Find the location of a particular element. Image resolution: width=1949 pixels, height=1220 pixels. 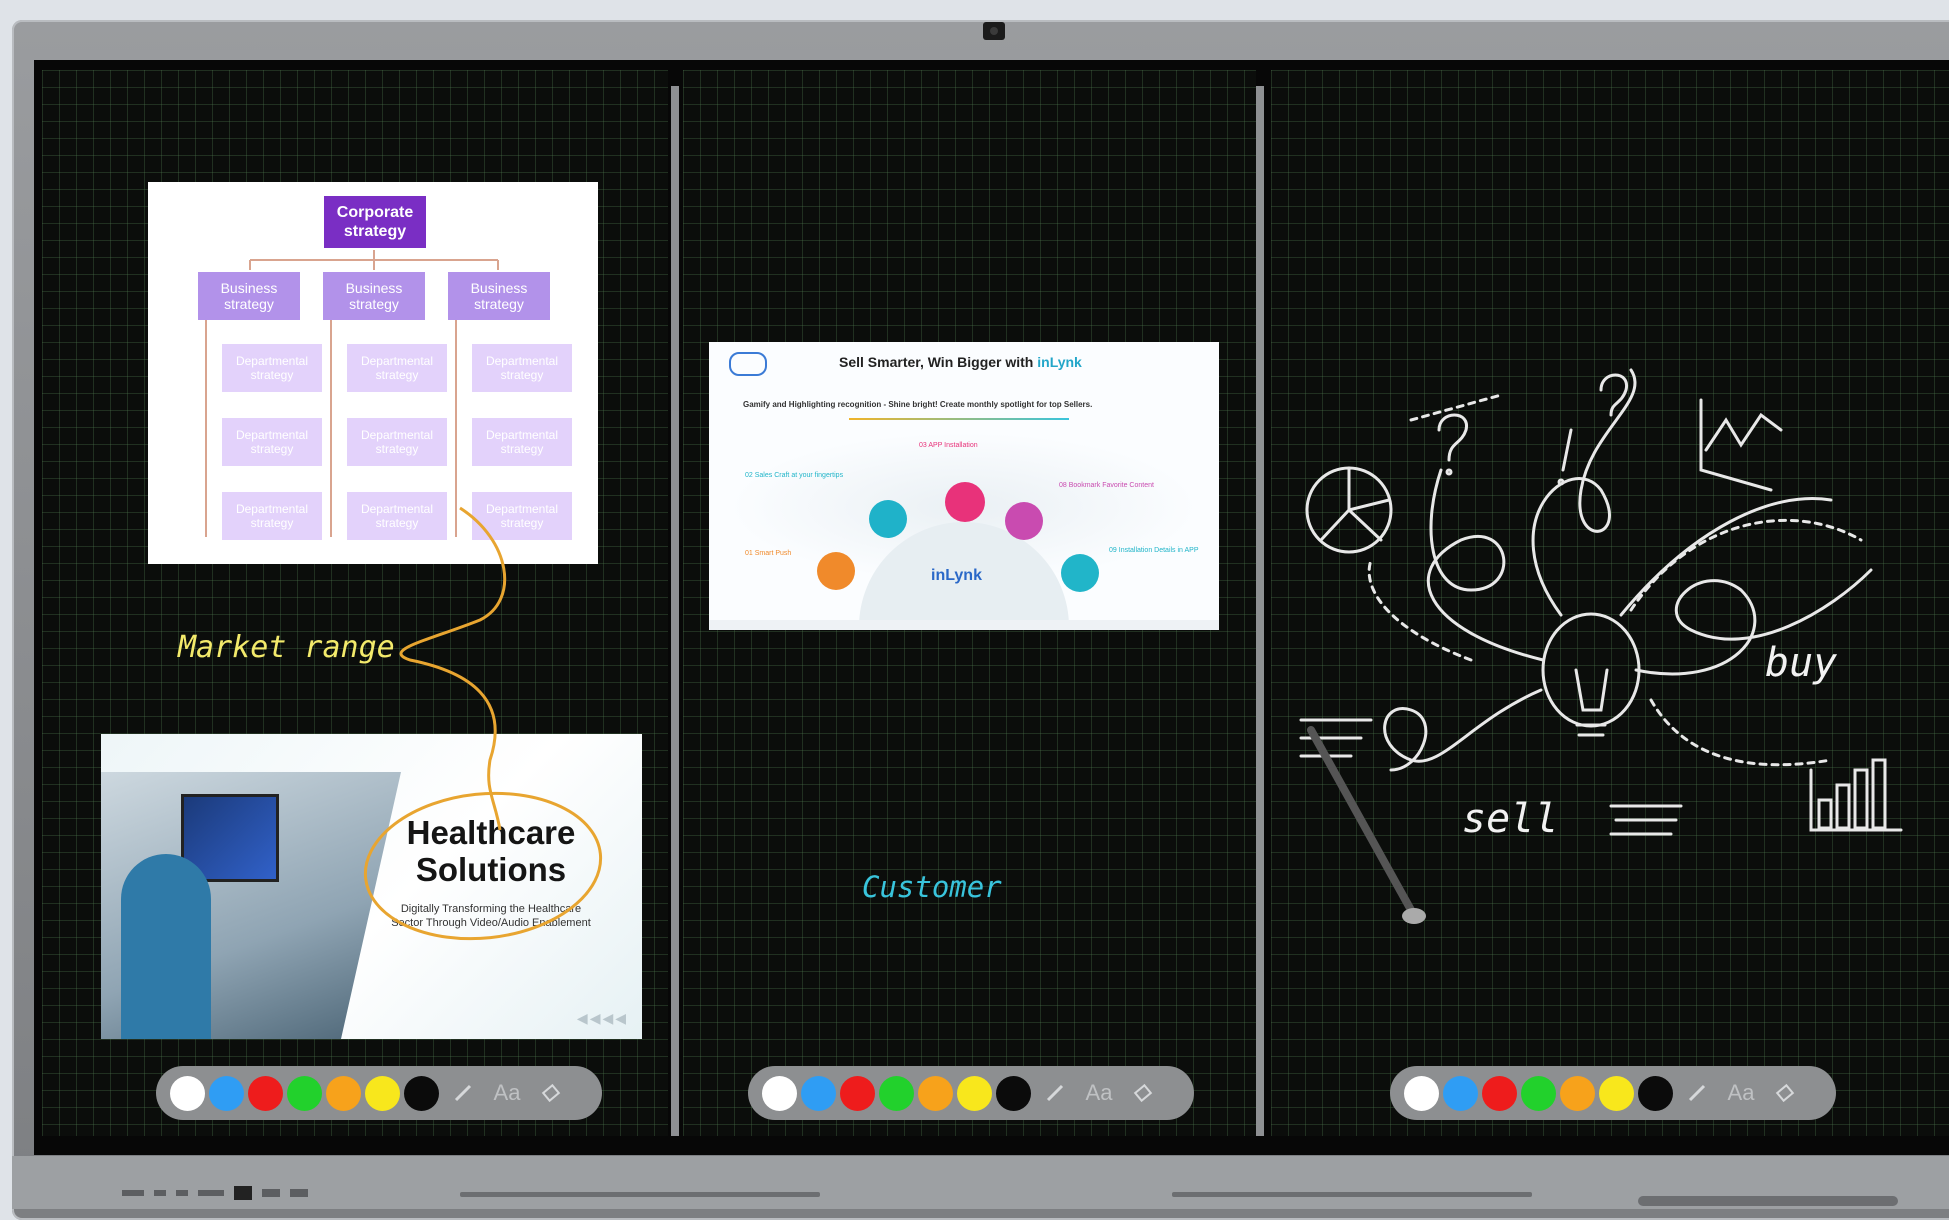

bottom-bezel is located at coordinates (980, 1182).